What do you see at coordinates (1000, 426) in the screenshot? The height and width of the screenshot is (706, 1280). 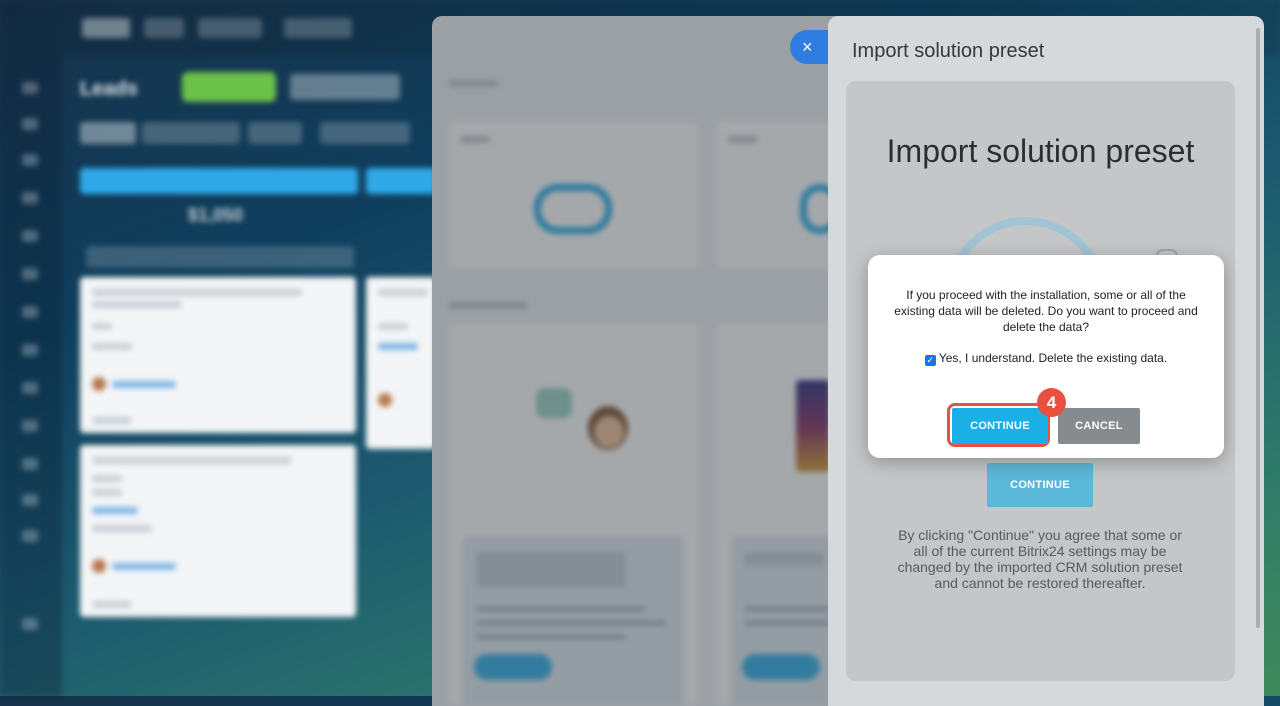 I see `continue-button: CONTINUE` at bounding box center [1000, 426].